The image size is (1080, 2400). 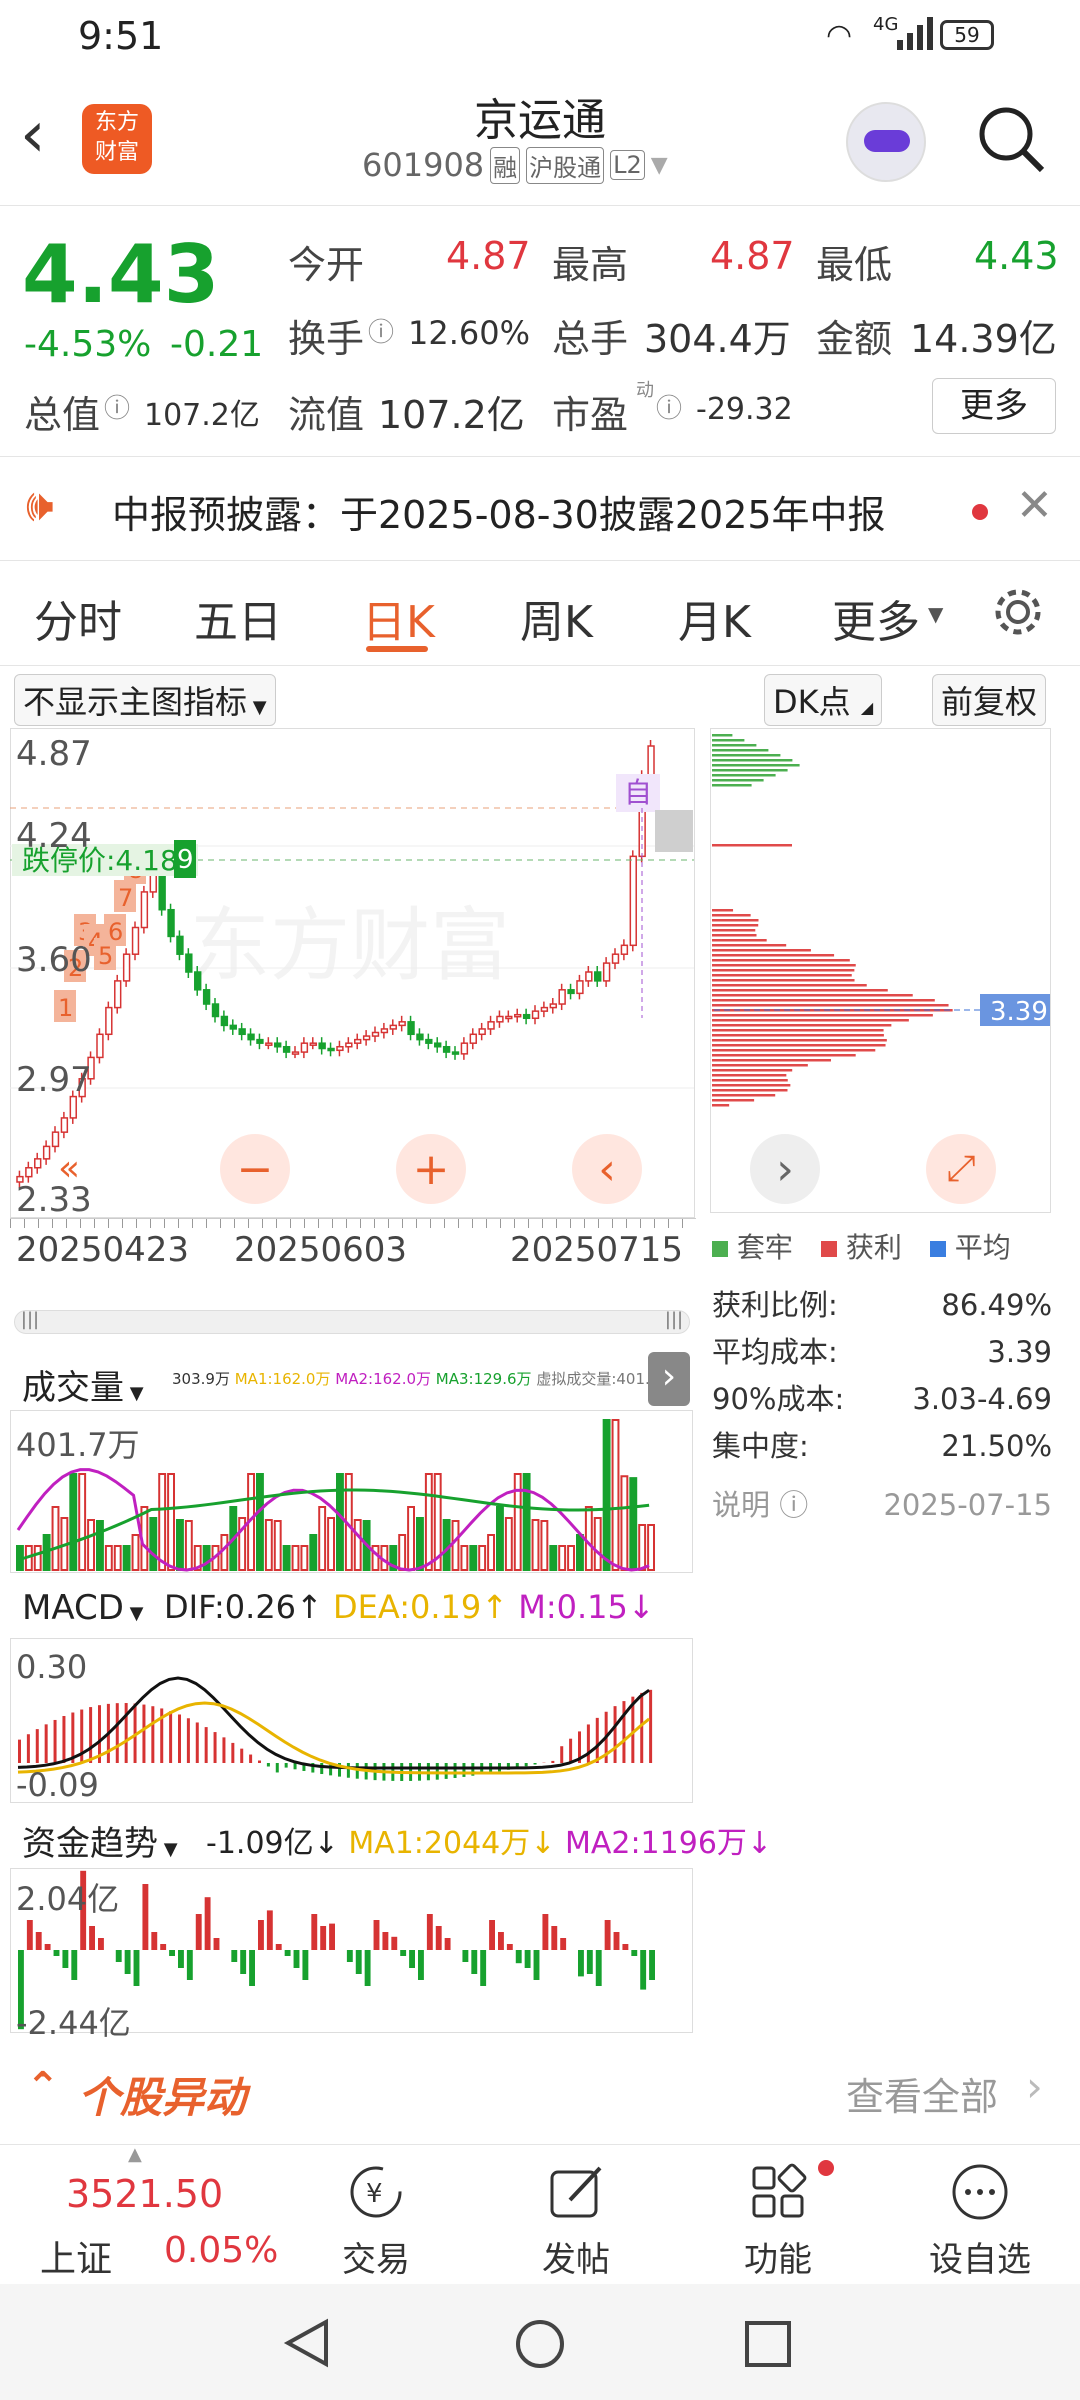 I want to click on battery-icon: 59, so click(x=967, y=35).